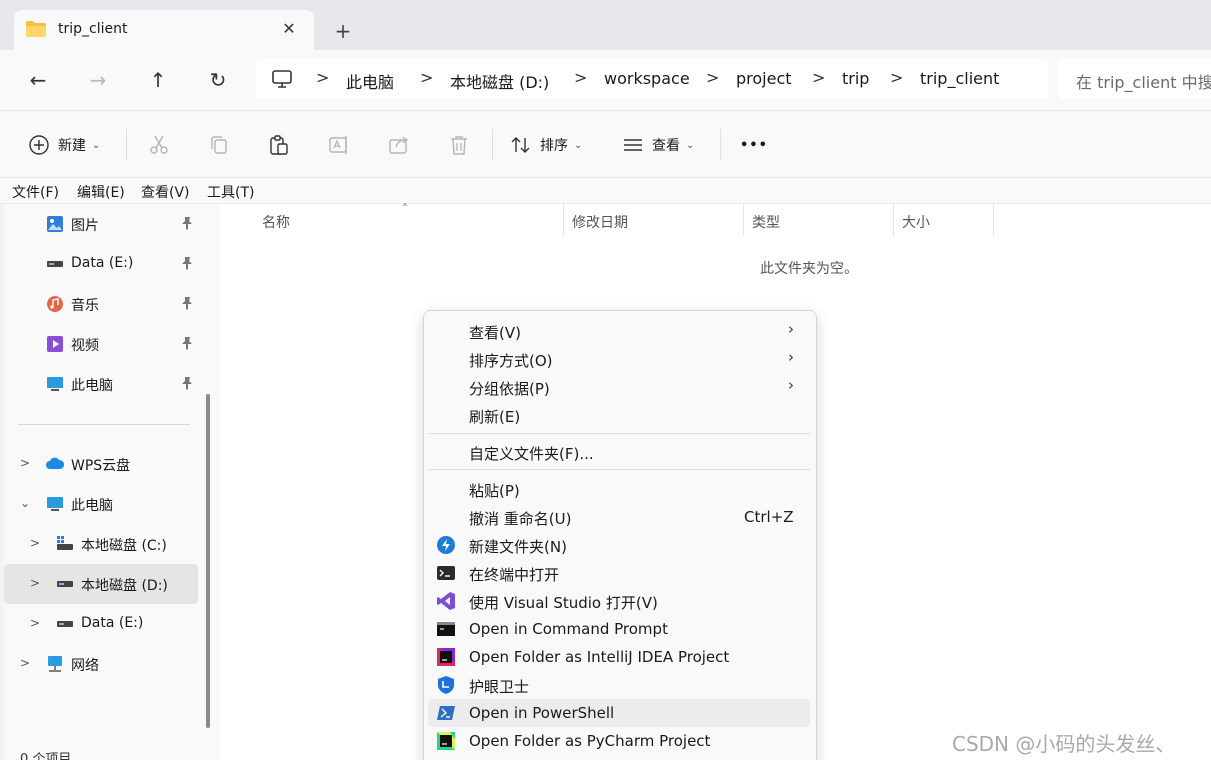 Image resolution: width=1211 pixels, height=760 pixels. Describe the element at coordinates (279, 145) in the screenshot. I see `paste-button` at that location.